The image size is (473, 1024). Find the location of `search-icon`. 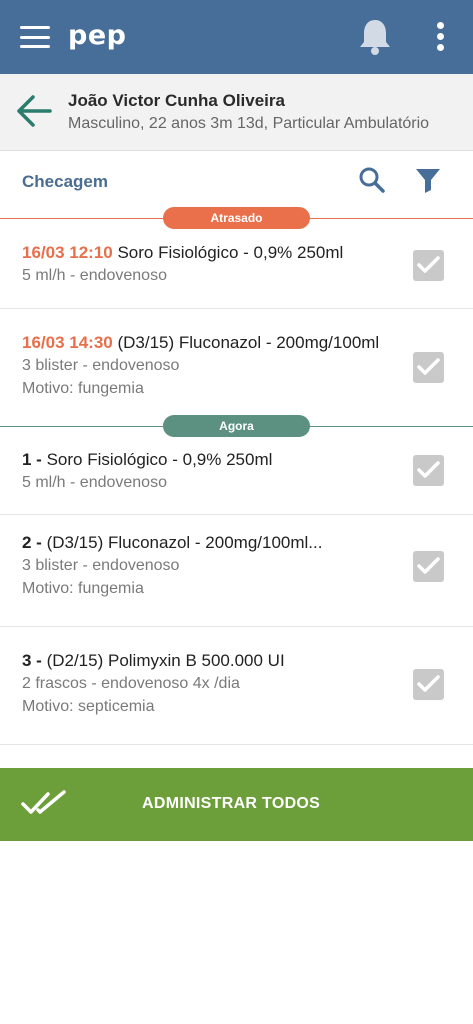

search-icon is located at coordinates (372, 180).